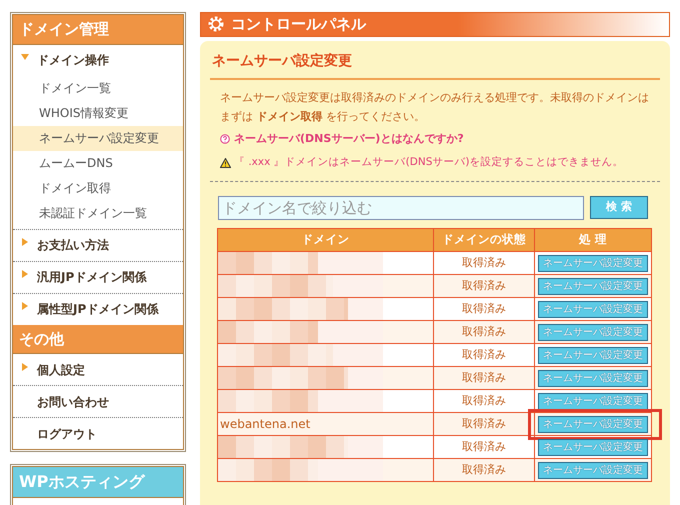 The width and height of the screenshot is (680, 505). Describe the element at coordinates (91, 277) in the screenshot. I see `sidebar-item: 汎用JPドメイン関係` at that location.